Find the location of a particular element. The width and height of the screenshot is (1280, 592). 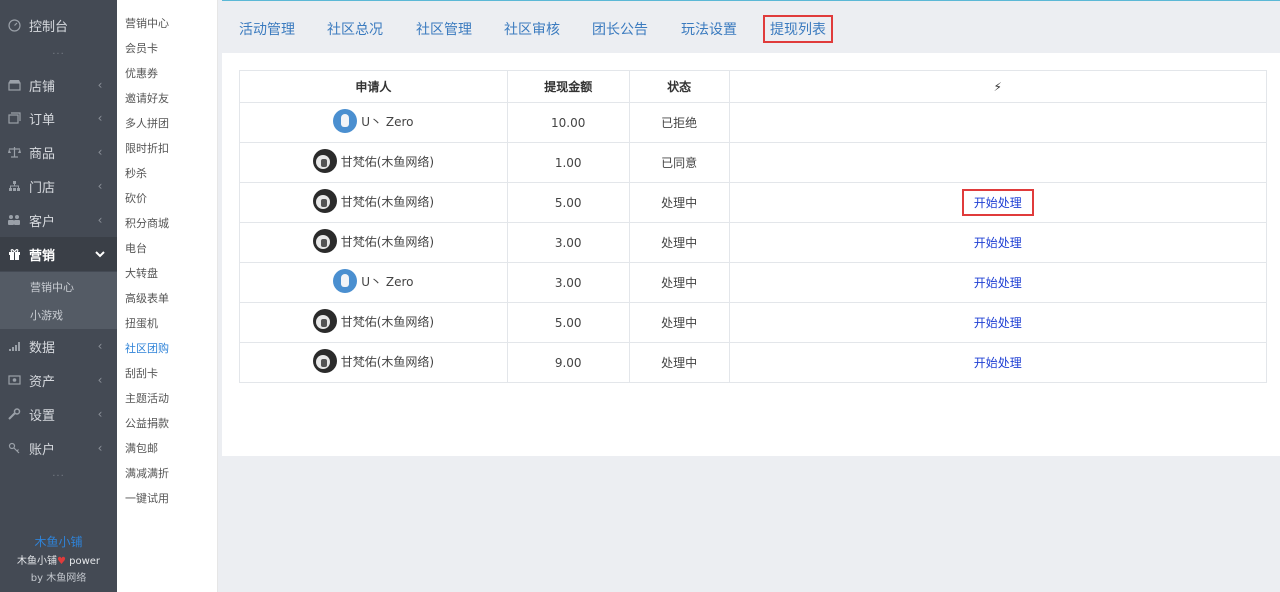

sidebar-subitem-marketing-center: 营销中心 is located at coordinates (52, 287).